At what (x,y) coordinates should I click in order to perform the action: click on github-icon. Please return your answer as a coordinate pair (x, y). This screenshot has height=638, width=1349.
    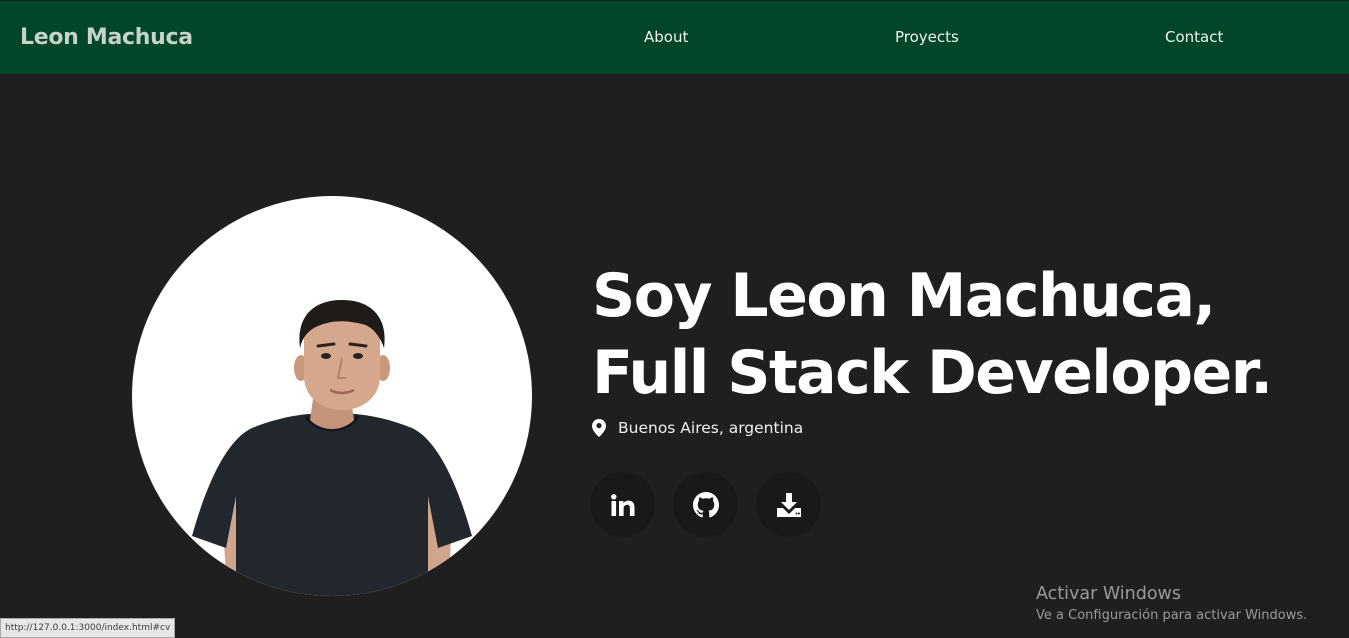
    Looking at the image, I should click on (705, 504).